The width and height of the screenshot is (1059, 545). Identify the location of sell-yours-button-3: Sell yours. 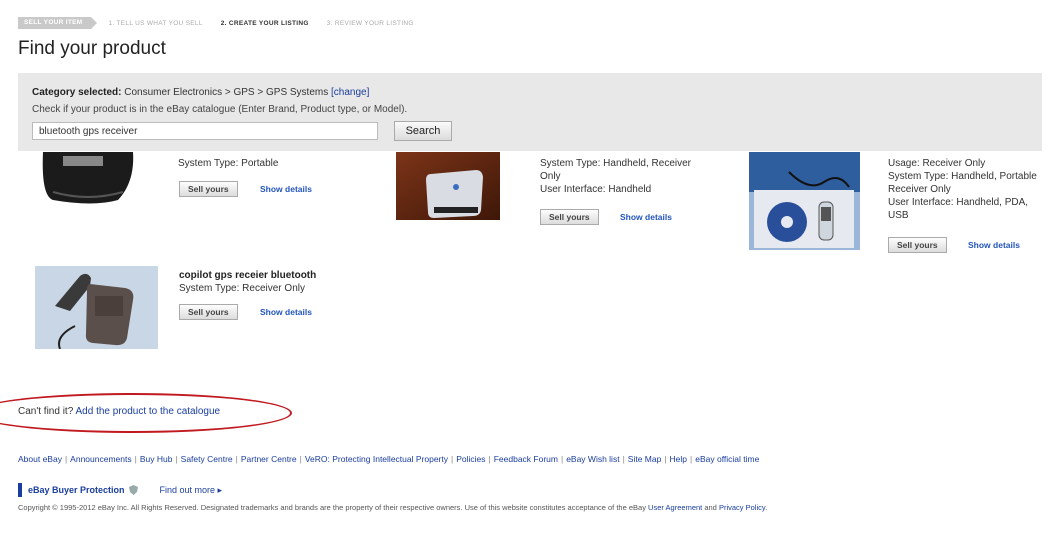
(917, 245).